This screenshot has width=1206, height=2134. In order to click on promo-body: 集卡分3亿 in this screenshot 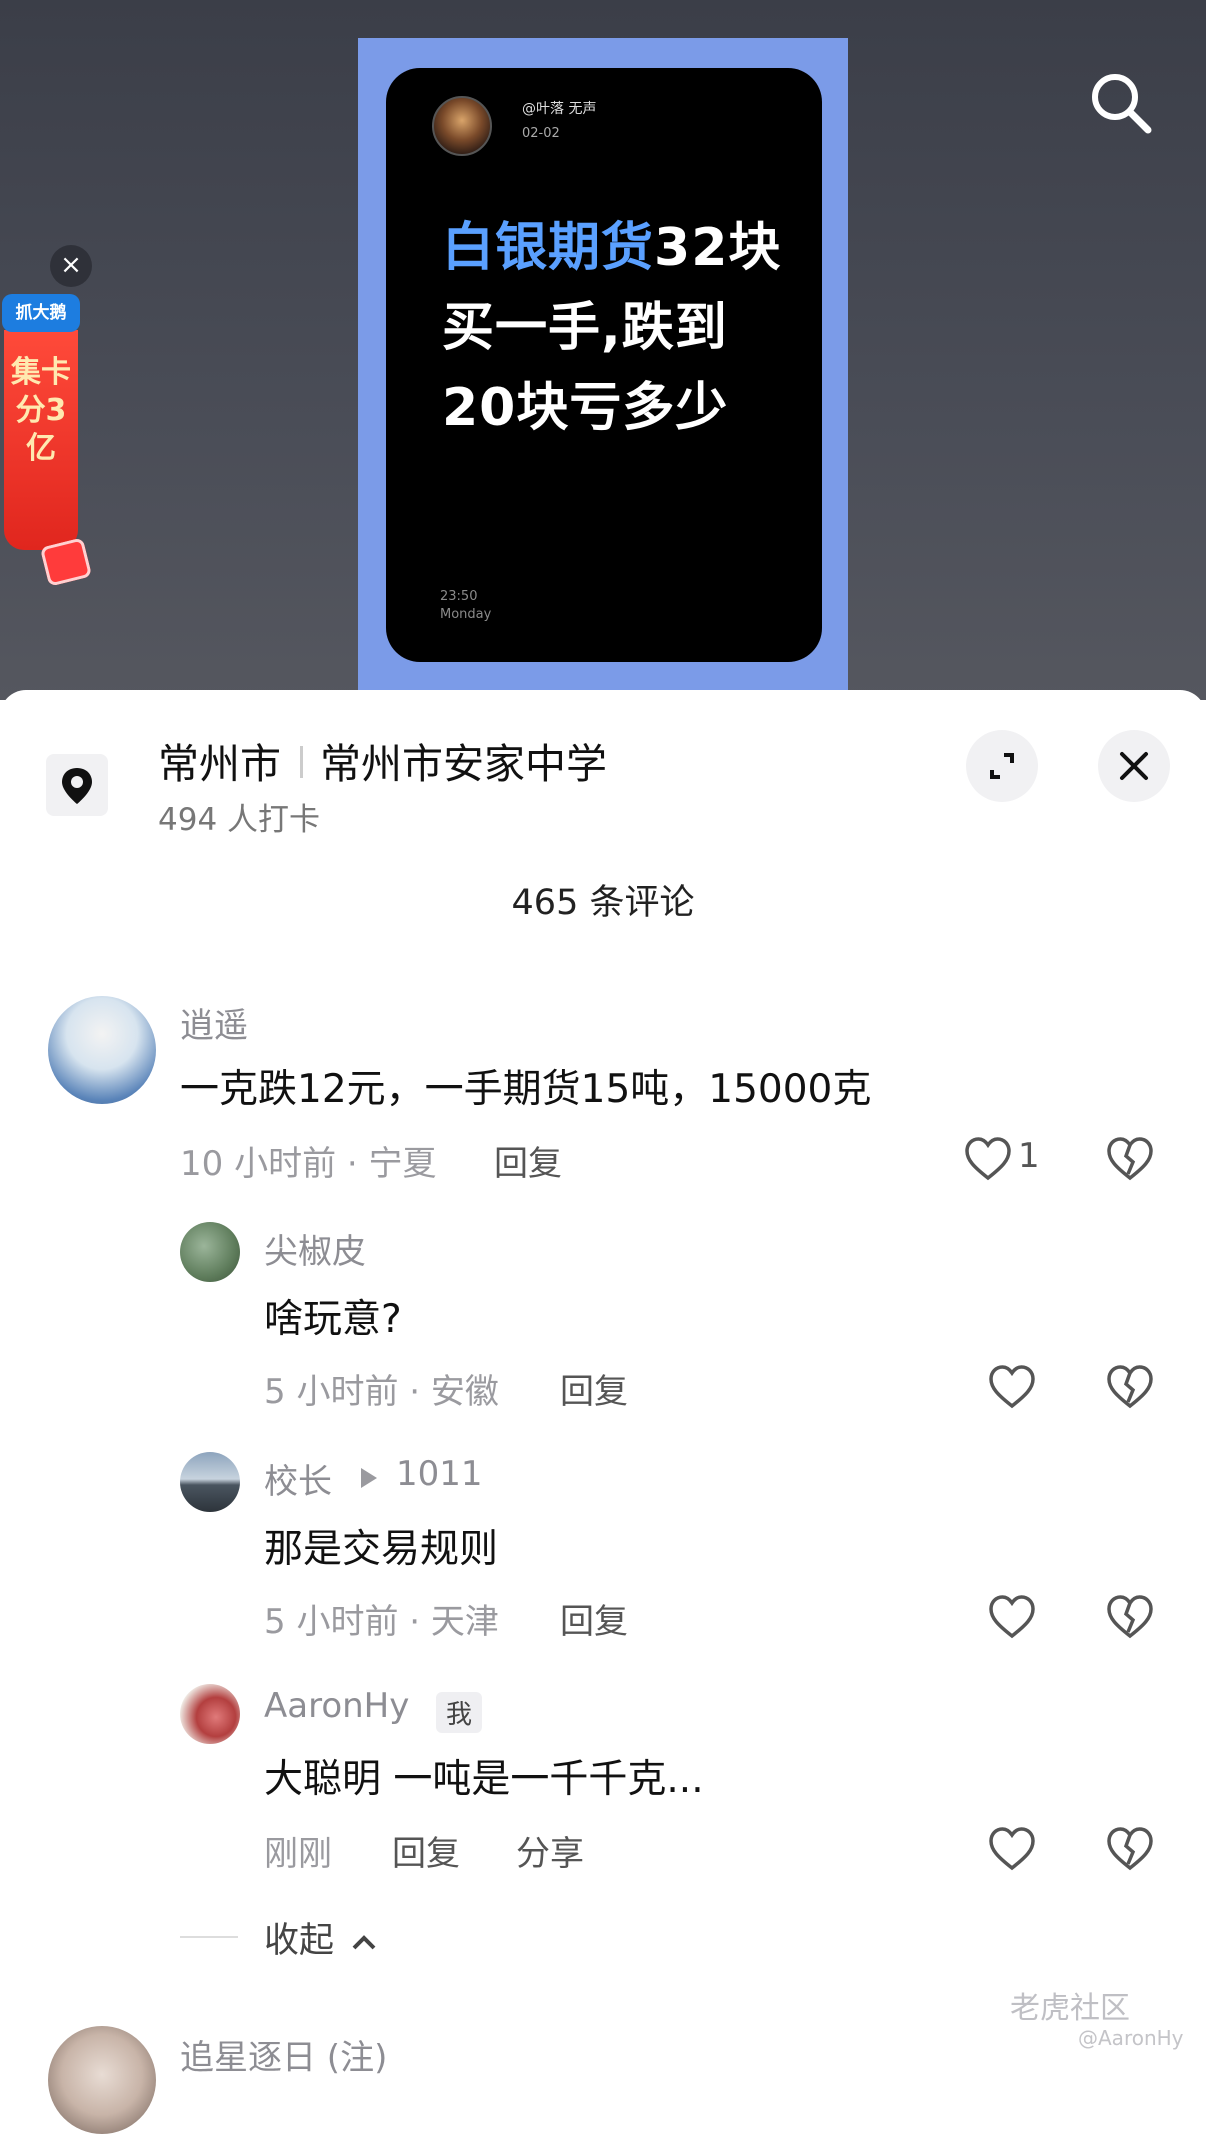, I will do `click(41, 440)`.